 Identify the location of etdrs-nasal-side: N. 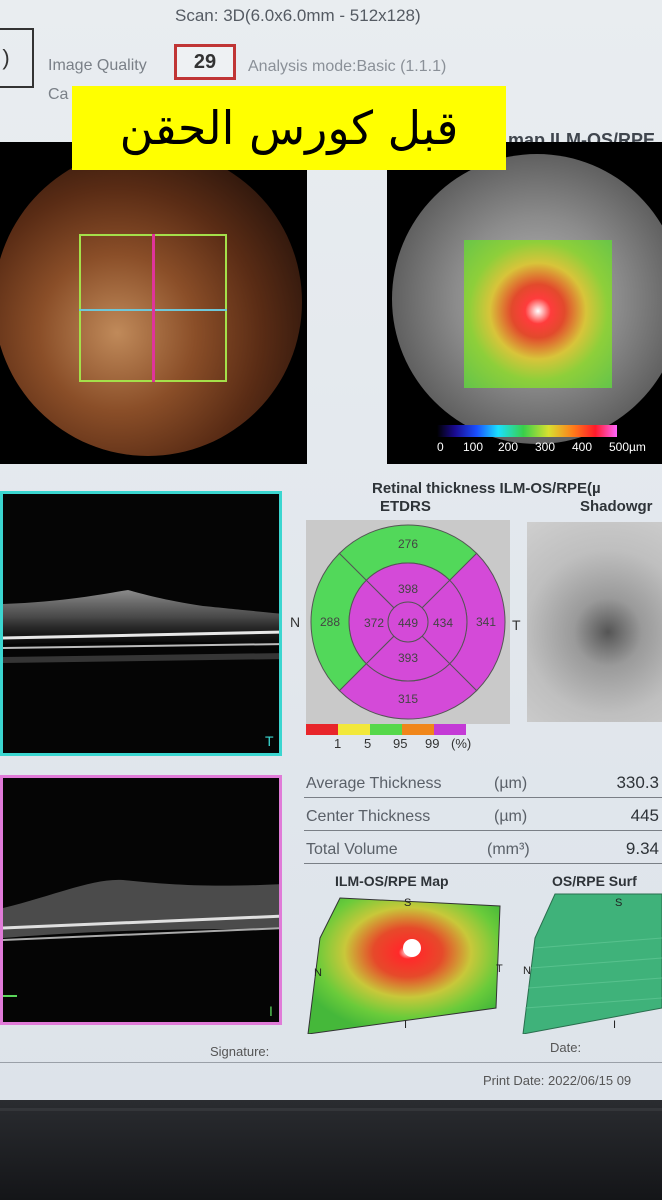
(295, 622).